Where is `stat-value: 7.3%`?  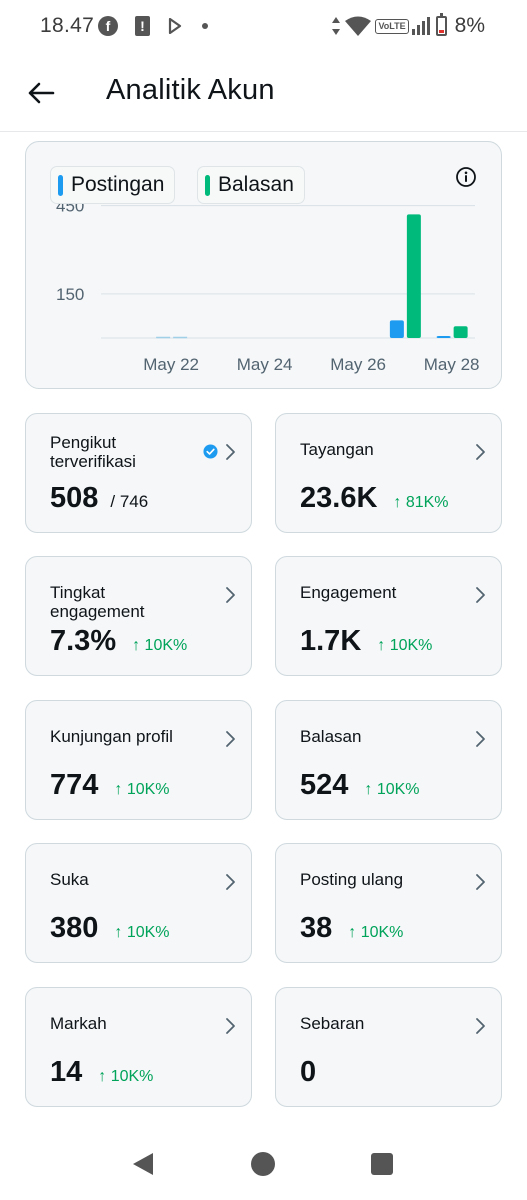 stat-value: 7.3% is located at coordinates (83, 641).